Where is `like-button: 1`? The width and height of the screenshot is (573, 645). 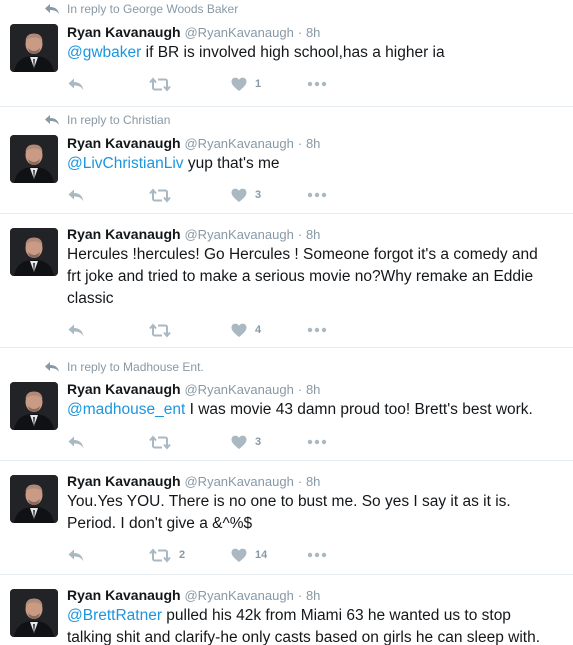 like-button: 1 is located at coordinates (246, 84).